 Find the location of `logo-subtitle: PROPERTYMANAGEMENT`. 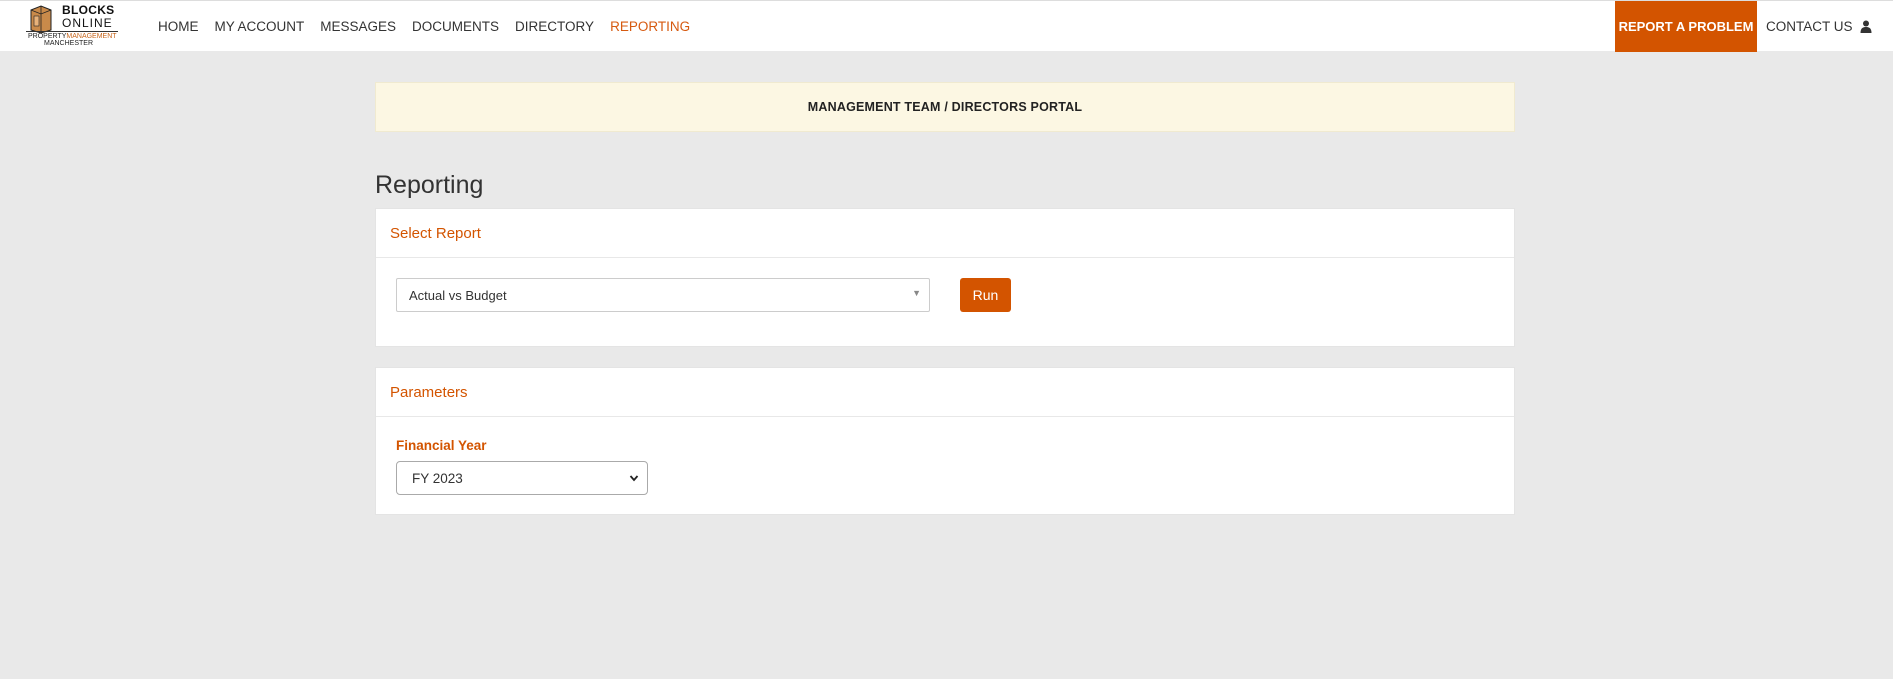

logo-subtitle: PROPERTYMANAGEMENT is located at coordinates (72, 36).